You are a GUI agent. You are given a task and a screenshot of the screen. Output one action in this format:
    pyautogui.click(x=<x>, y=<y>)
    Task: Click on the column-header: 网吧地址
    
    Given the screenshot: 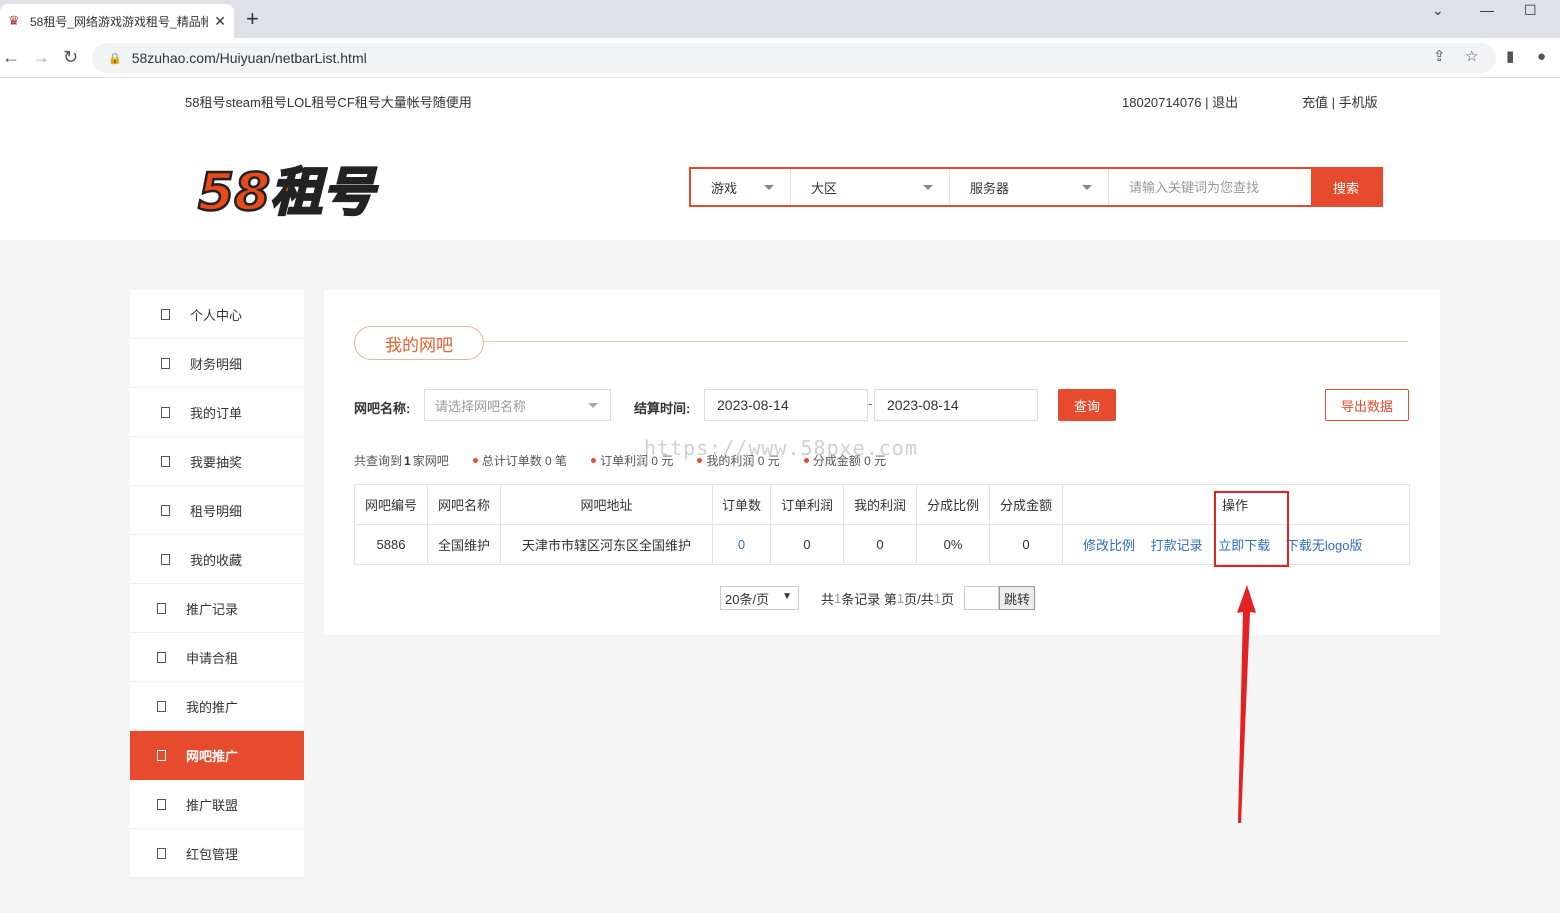 What is the action you would take?
    pyautogui.click(x=606, y=504)
    